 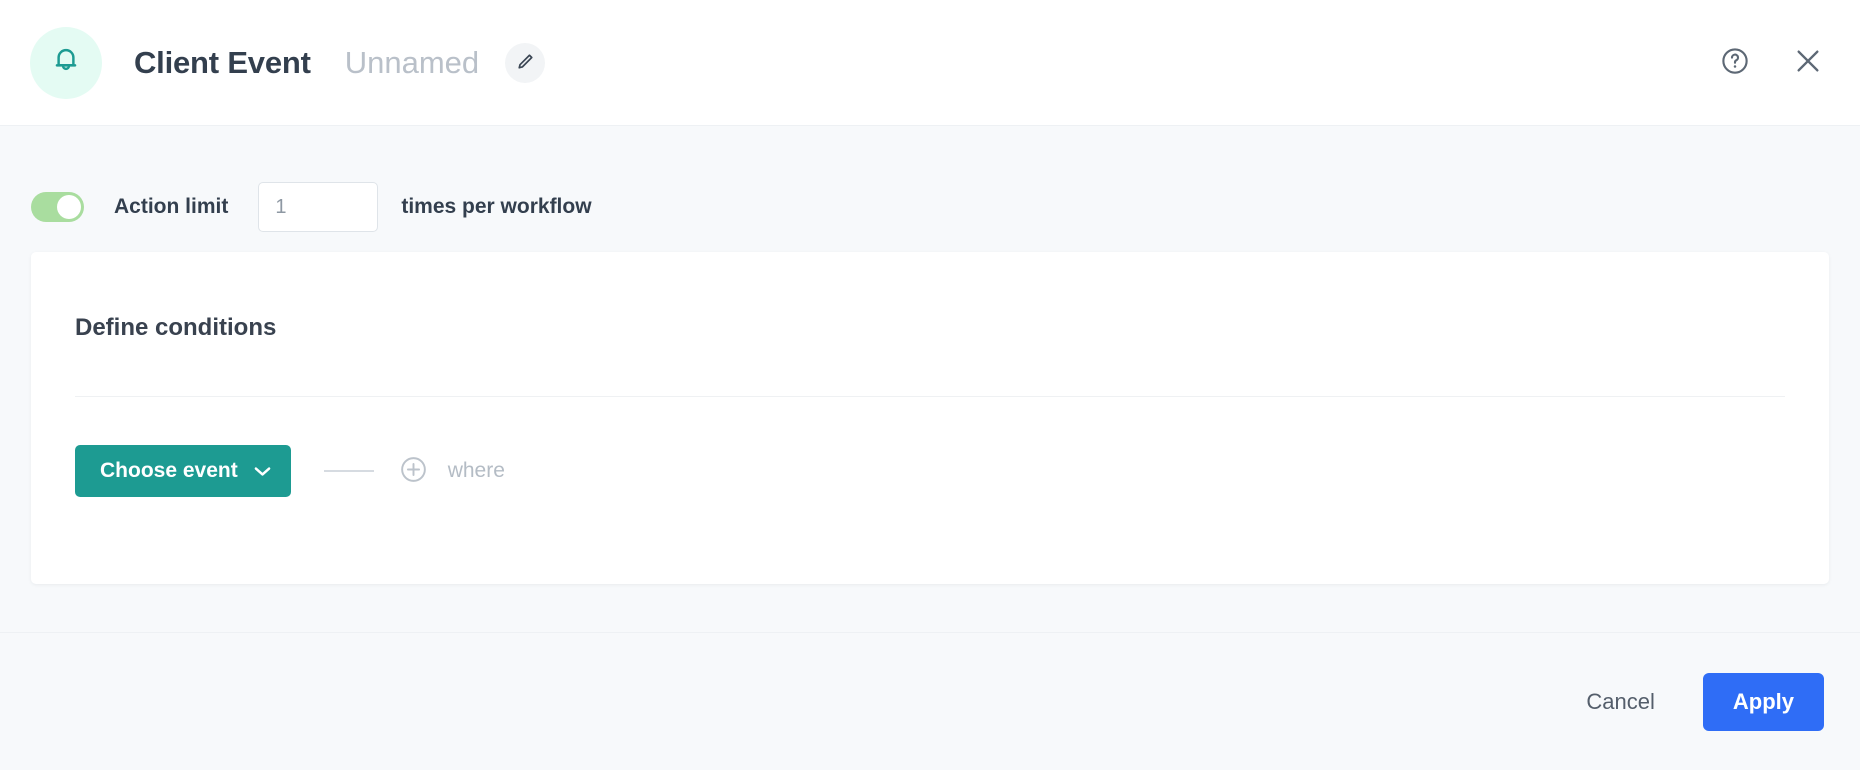 What do you see at coordinates (496, 206) in the screenshot?
I see `action-limit-suffix: times per workflow` at bounding box center [496, 206].